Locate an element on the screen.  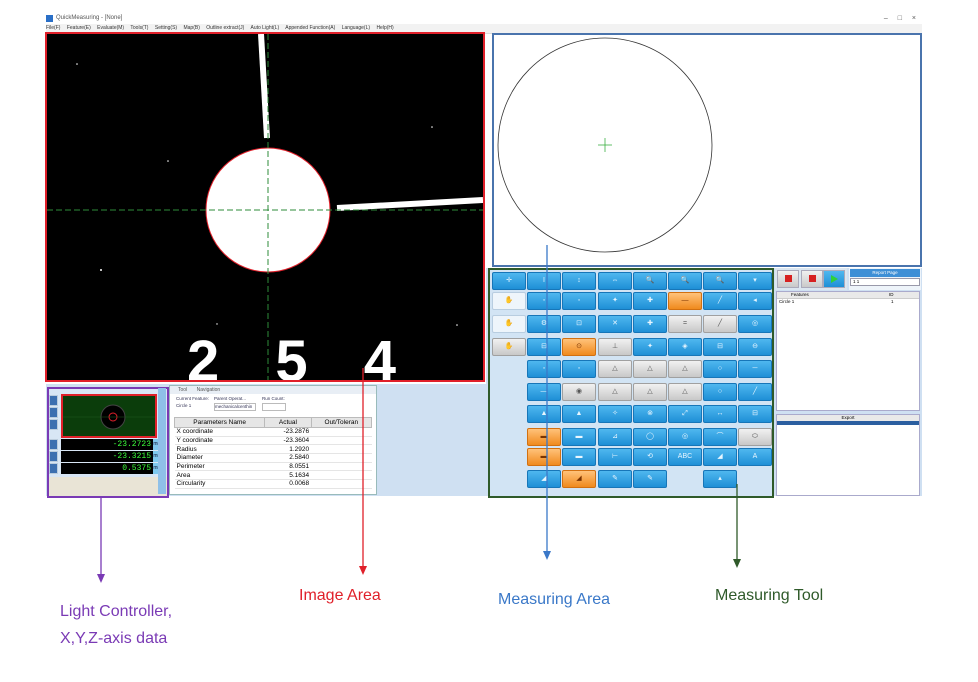
annotation-image-area: Image Area is located at coordinates (340, 595).